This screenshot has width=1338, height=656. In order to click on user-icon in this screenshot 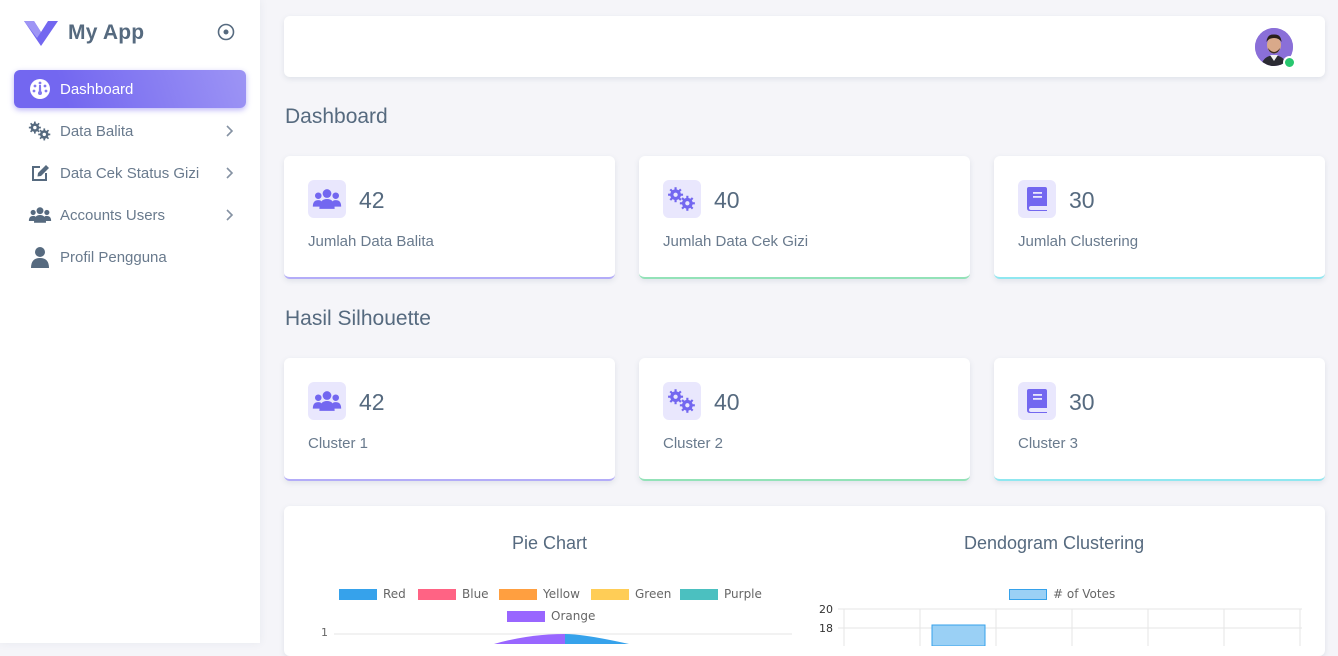, I will do `click(40, 257)`.